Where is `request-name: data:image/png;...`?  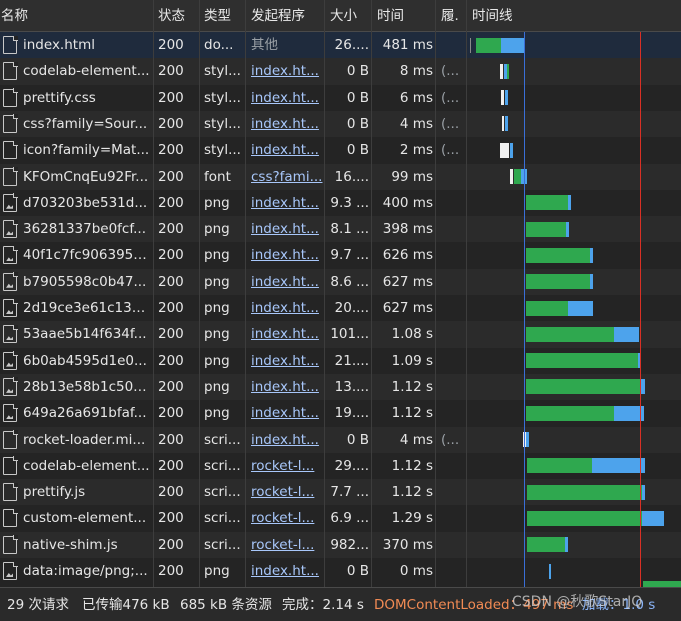
request-name: data:image/png;... is located at coordinates (87, 571).